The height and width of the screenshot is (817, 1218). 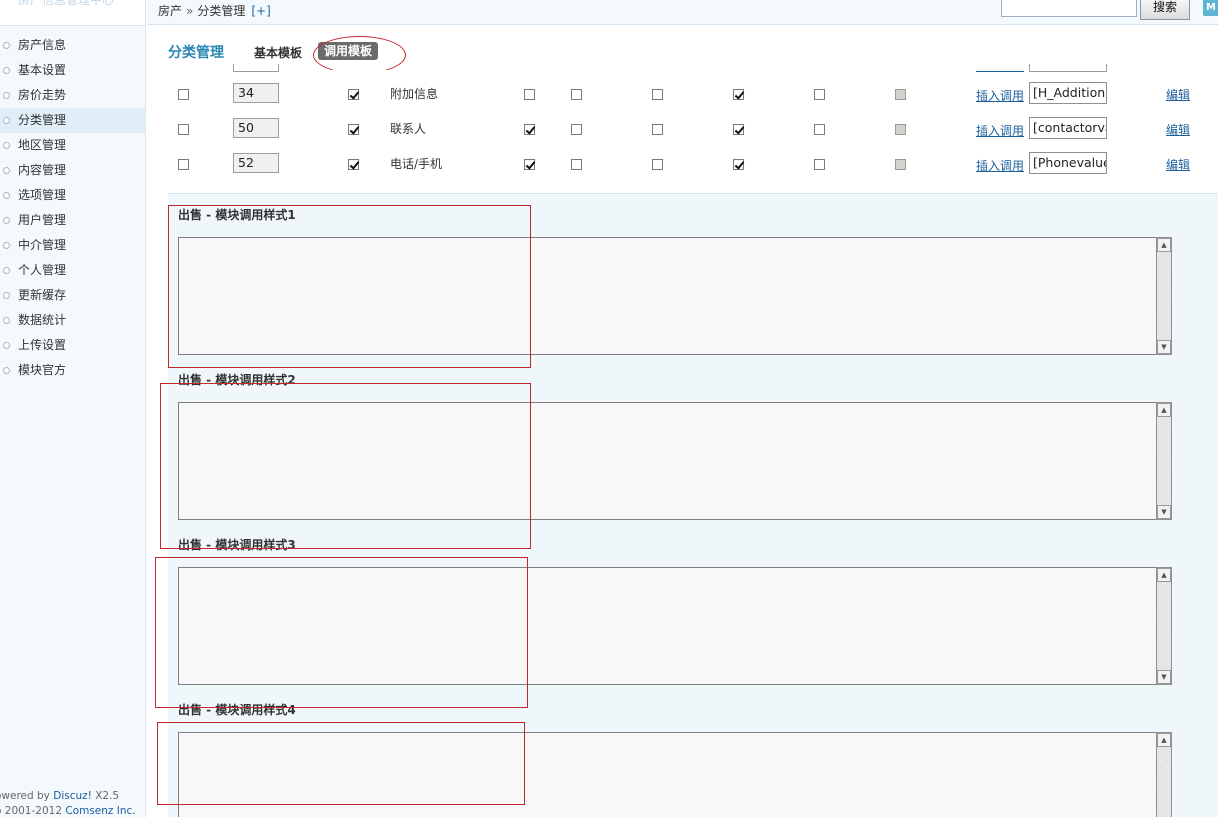 I want to click on tab-basic-template: 基本模板, so click(x=278, y=52).